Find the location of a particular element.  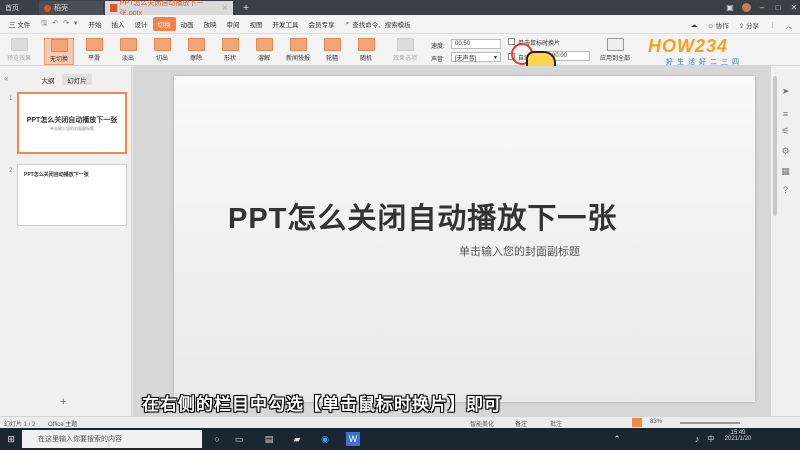

menu-review: 审阅 is located at coordinates (233, 24).